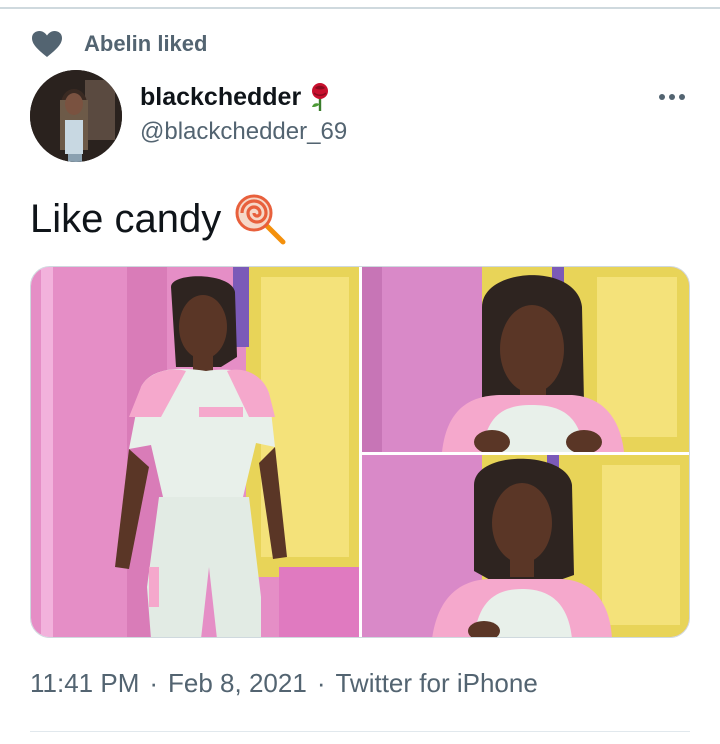 This screenshot has width=720, height=744. I want to click on tweet-text: Like candy, so click(158, 219).